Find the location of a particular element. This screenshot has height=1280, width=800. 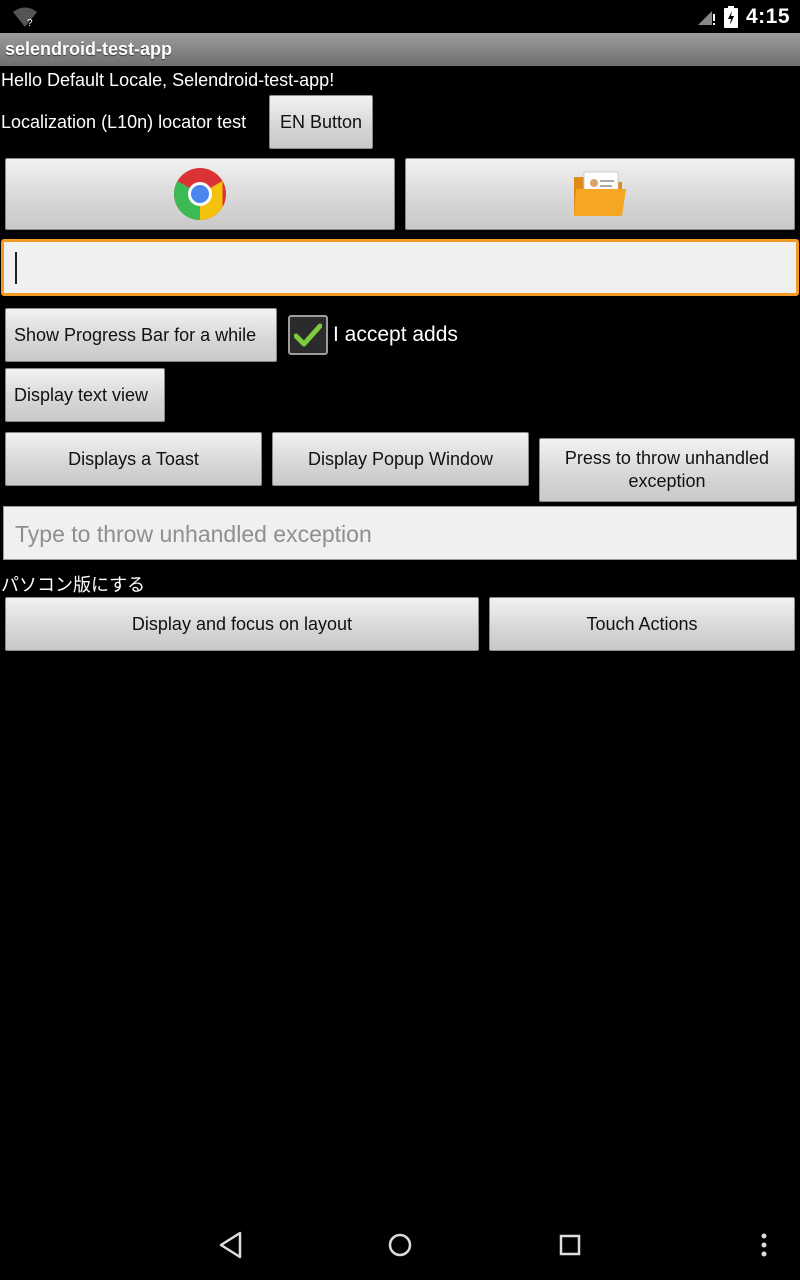

contacts-button is located at coordinates (600, 194).